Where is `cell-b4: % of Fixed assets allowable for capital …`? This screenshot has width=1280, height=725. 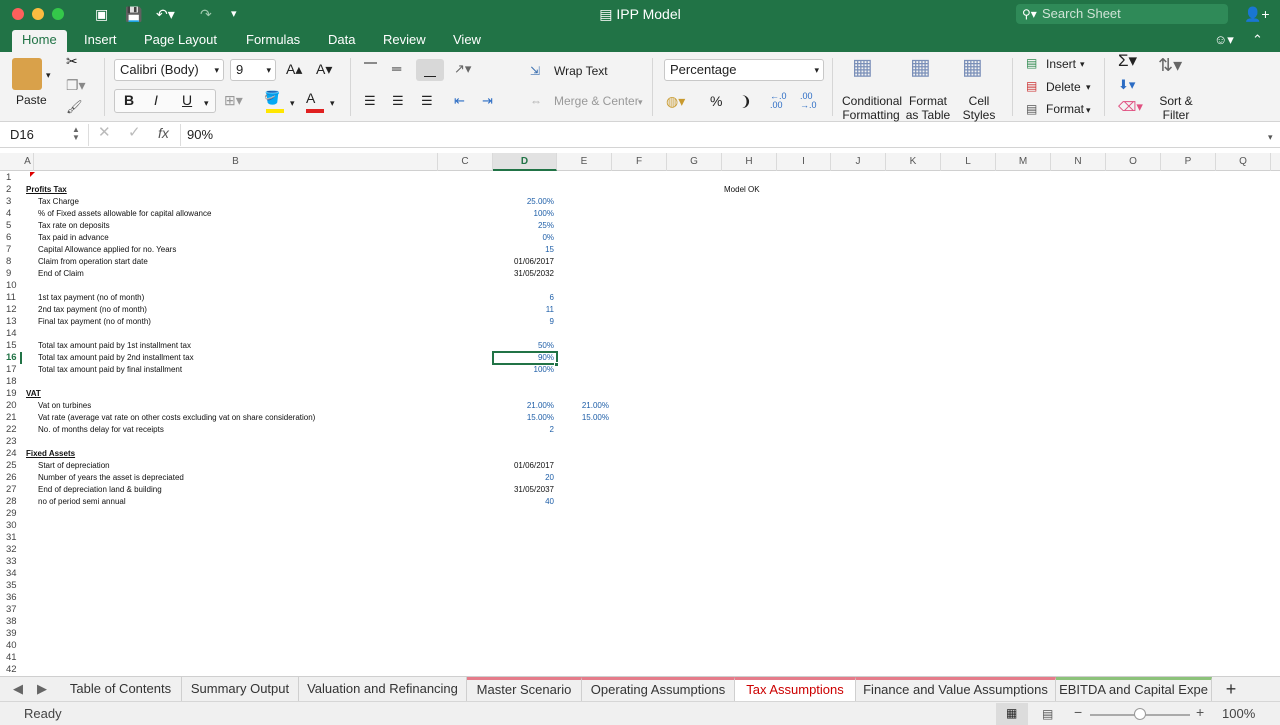 cell-b4: % of Fixed assets allowable for capital … is located at coordinates (124, 214).